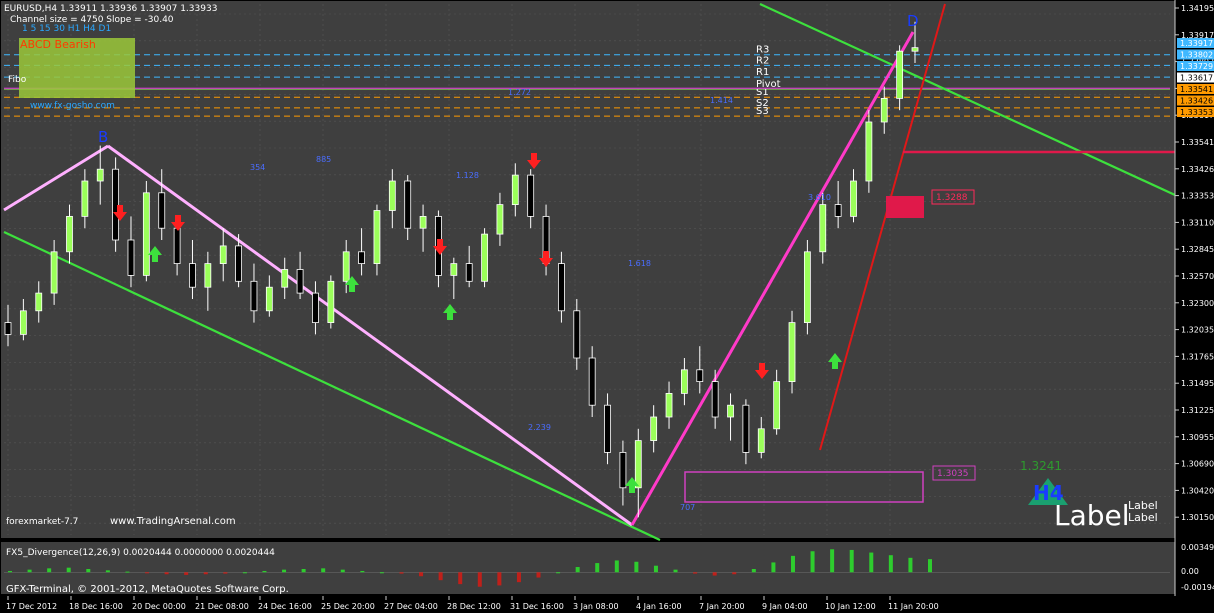 The image size is (1214, 613). Describe the element at coordinates (687, 507) in the screenshot. I see `fibo-annotation: 707` at that location.